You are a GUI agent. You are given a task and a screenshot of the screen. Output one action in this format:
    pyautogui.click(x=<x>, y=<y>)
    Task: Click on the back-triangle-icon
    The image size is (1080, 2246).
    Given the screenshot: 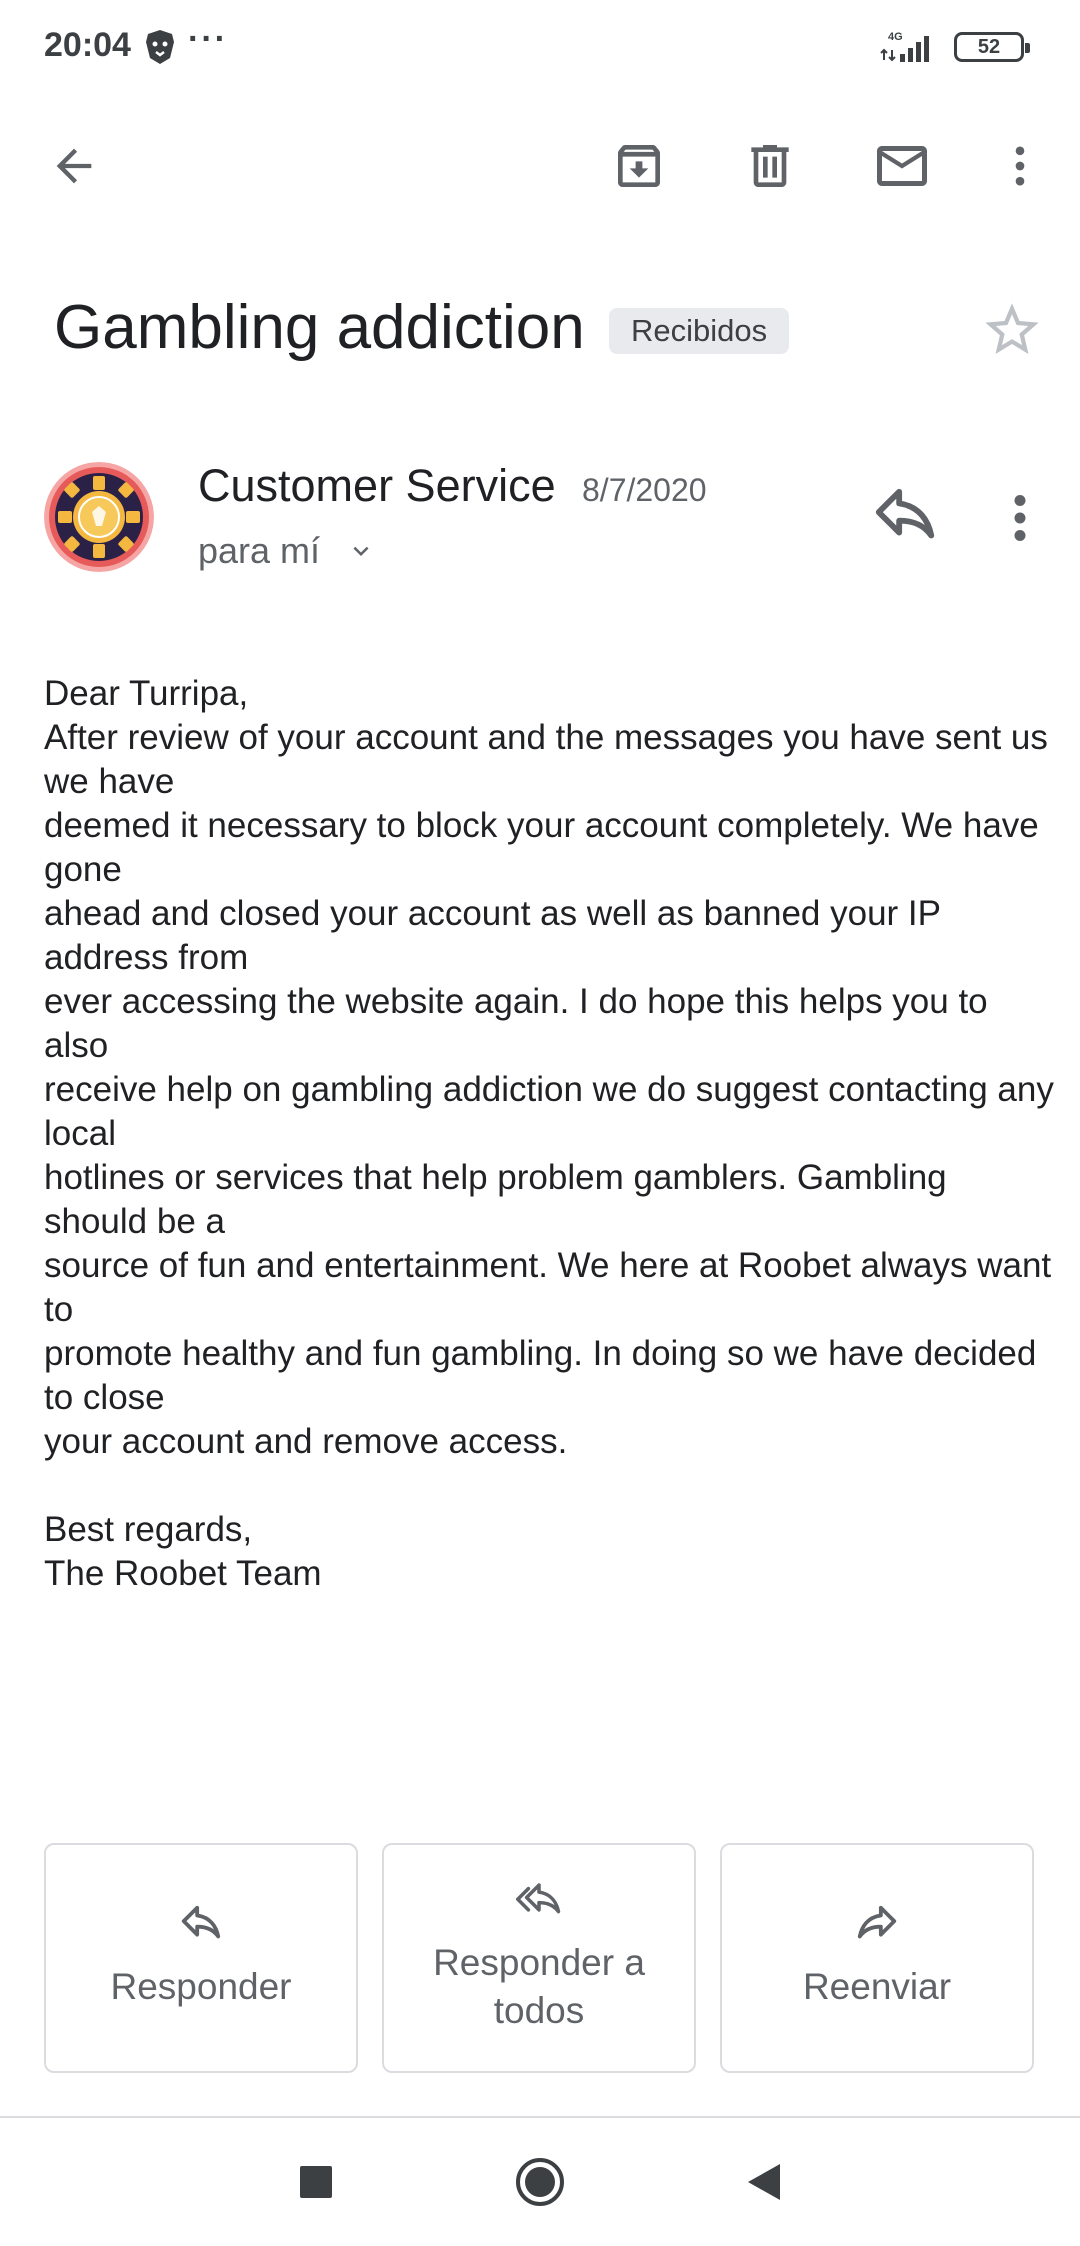 What is the action you would take?
    pyautogui.click(x=764, y=2182)
    